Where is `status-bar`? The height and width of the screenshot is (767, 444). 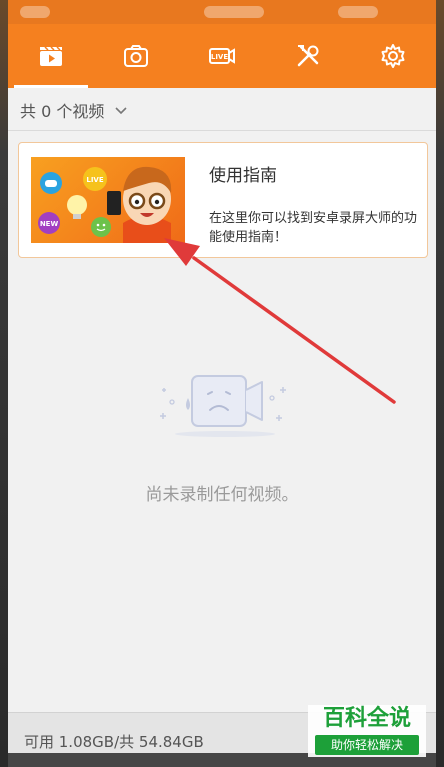 status-bar is located at coordinates (222, 12).